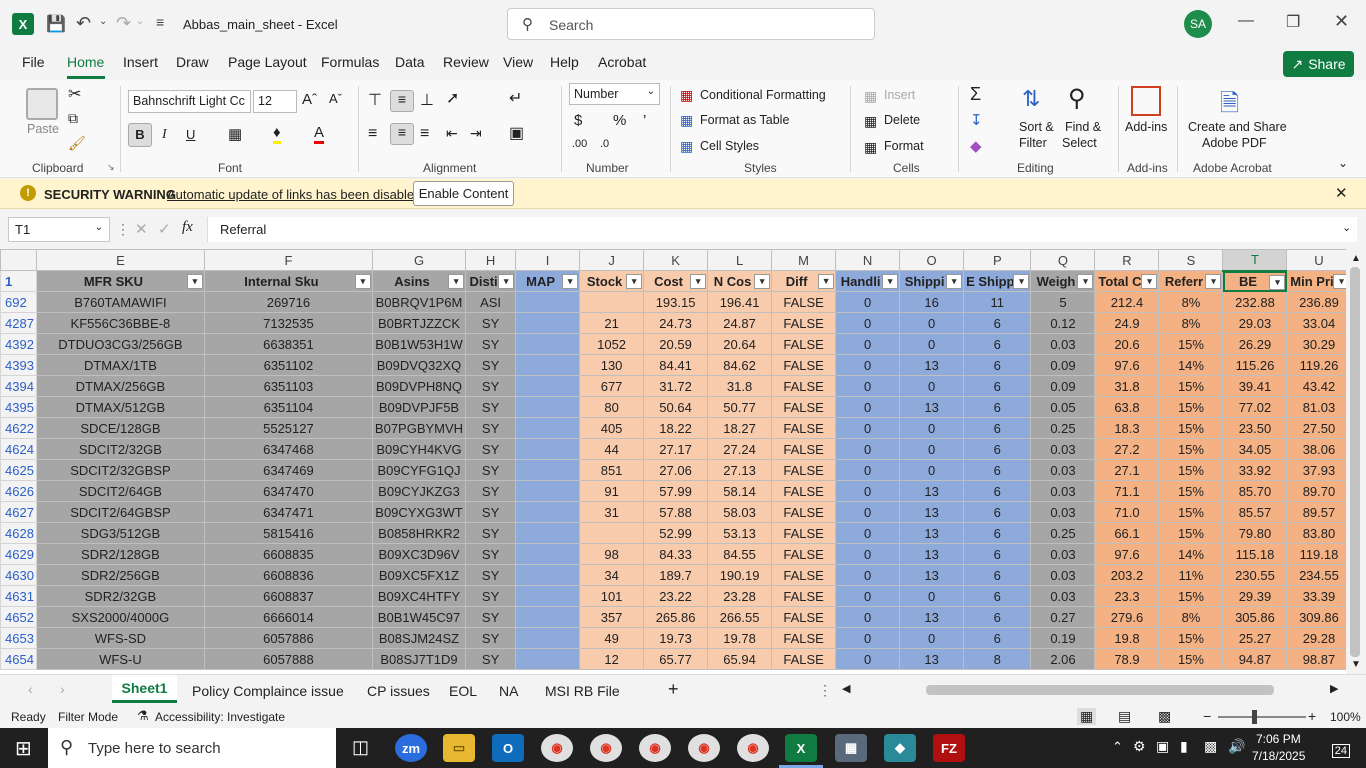  What do you see at coordinates (1319, 449) in the screenshot?
I see `cell: 38.06` at bounding box center [1319, 449].